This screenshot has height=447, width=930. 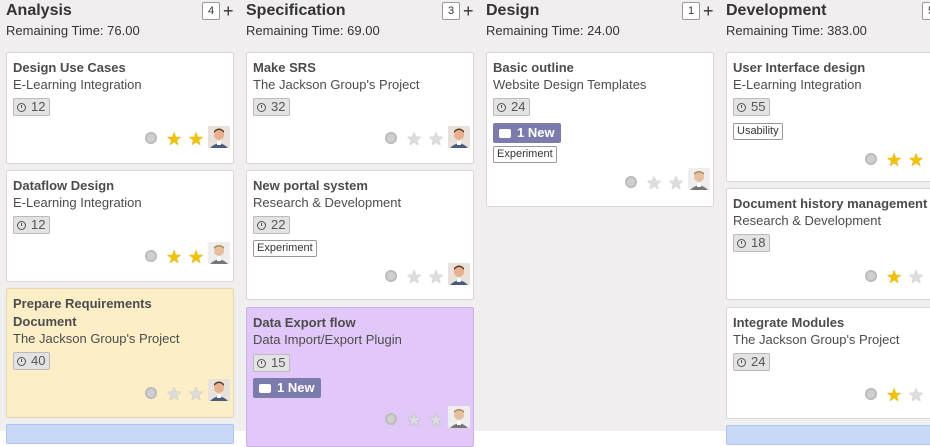 I want to click on column-header: Development 5 Remaining Time: 383.00, so click(x=825, y=23).